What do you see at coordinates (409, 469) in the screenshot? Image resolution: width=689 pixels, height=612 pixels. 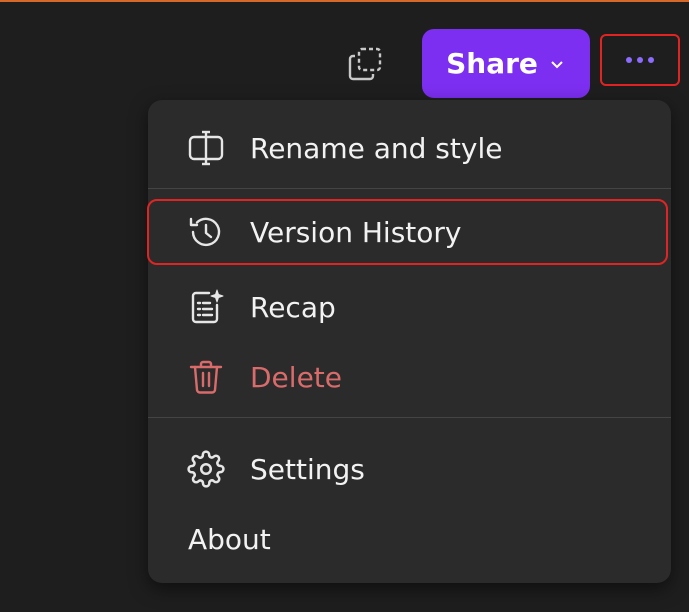 I see `menu-item-settings: Settings` at bounding box center [409, 469].